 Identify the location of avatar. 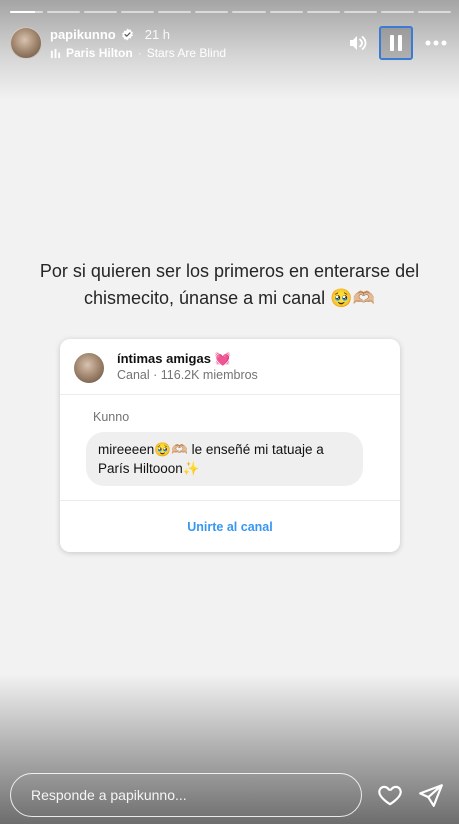
(26, 43).